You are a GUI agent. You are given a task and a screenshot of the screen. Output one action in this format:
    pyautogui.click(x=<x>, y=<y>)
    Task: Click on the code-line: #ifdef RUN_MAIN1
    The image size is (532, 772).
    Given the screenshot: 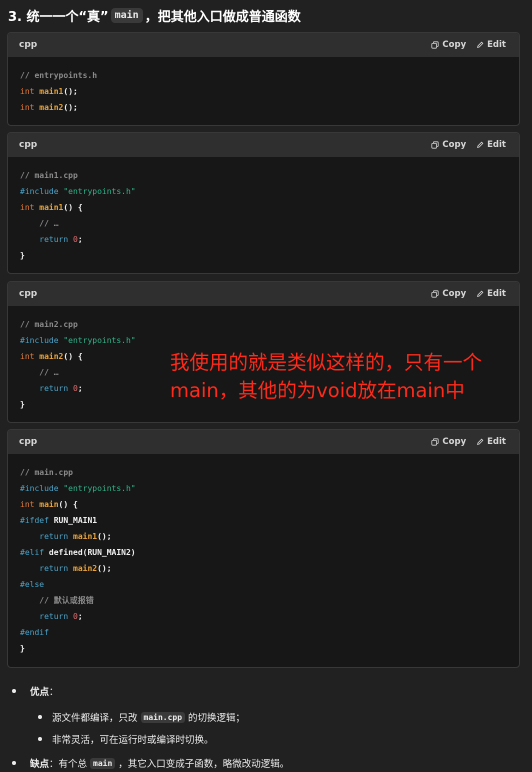 What is the action you would take?
    pyautogui.click(x=59, y=520)
    